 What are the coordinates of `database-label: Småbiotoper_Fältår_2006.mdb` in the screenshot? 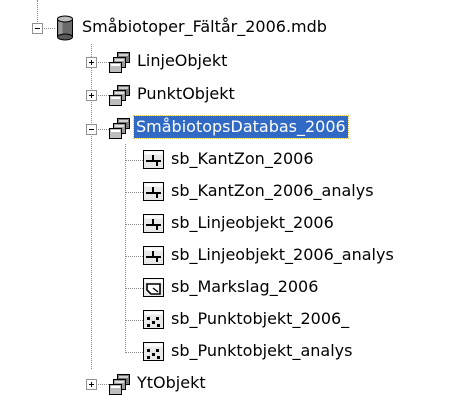 It's located at (204, 26).